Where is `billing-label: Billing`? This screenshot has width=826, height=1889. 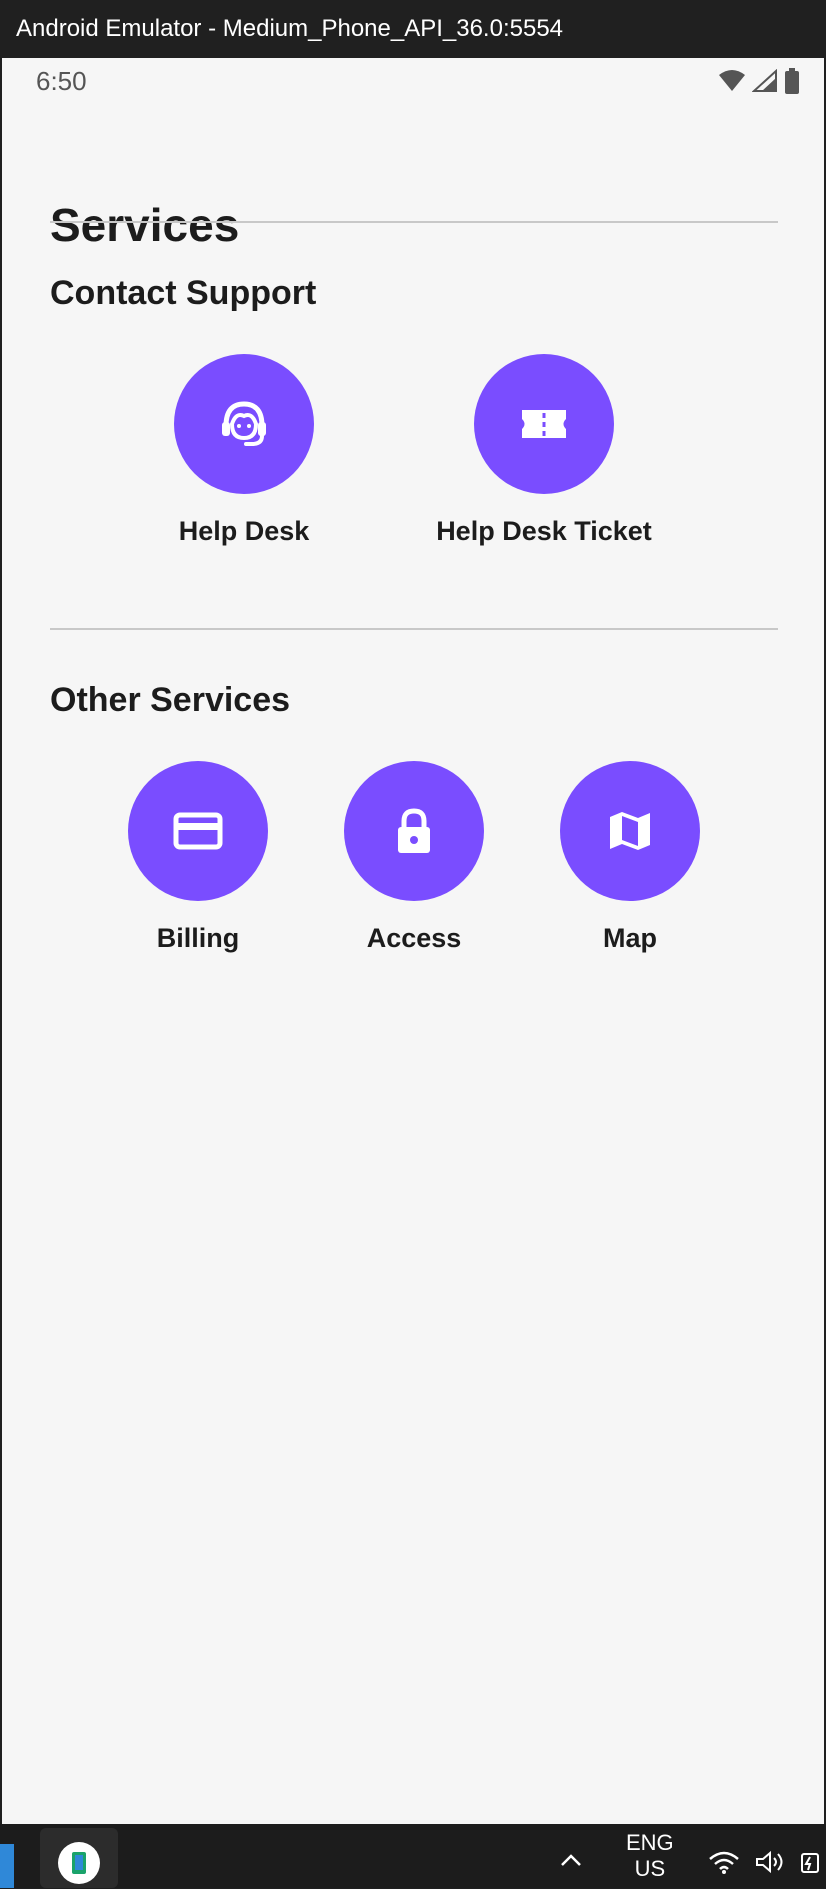
billing-label: Billing is located at coordinates (198, 938).